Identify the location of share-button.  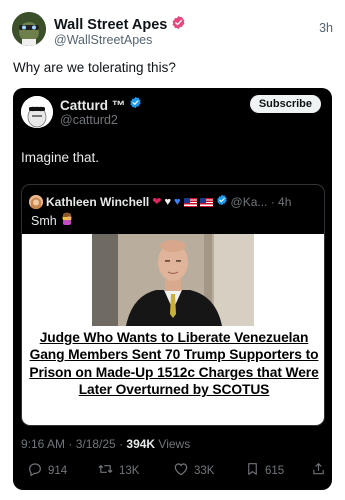
(318, 470).